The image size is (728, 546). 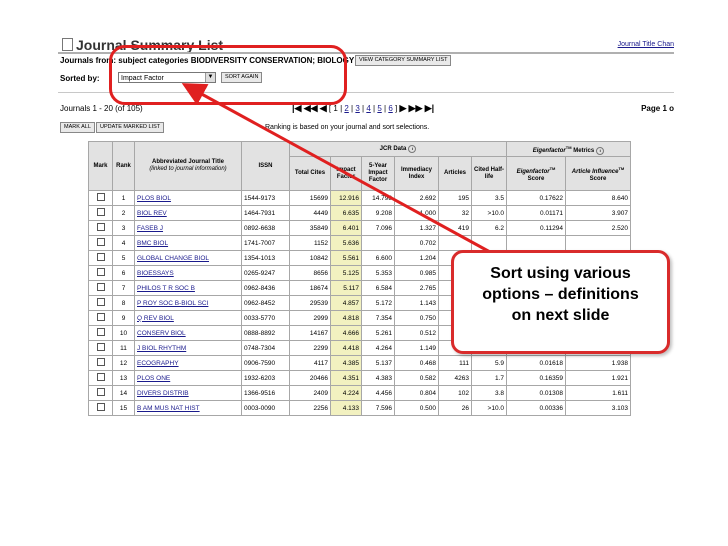 I want to click on header-five-year-impact-factor: 5-Year Impact Factor, so click(x=378, y=173).